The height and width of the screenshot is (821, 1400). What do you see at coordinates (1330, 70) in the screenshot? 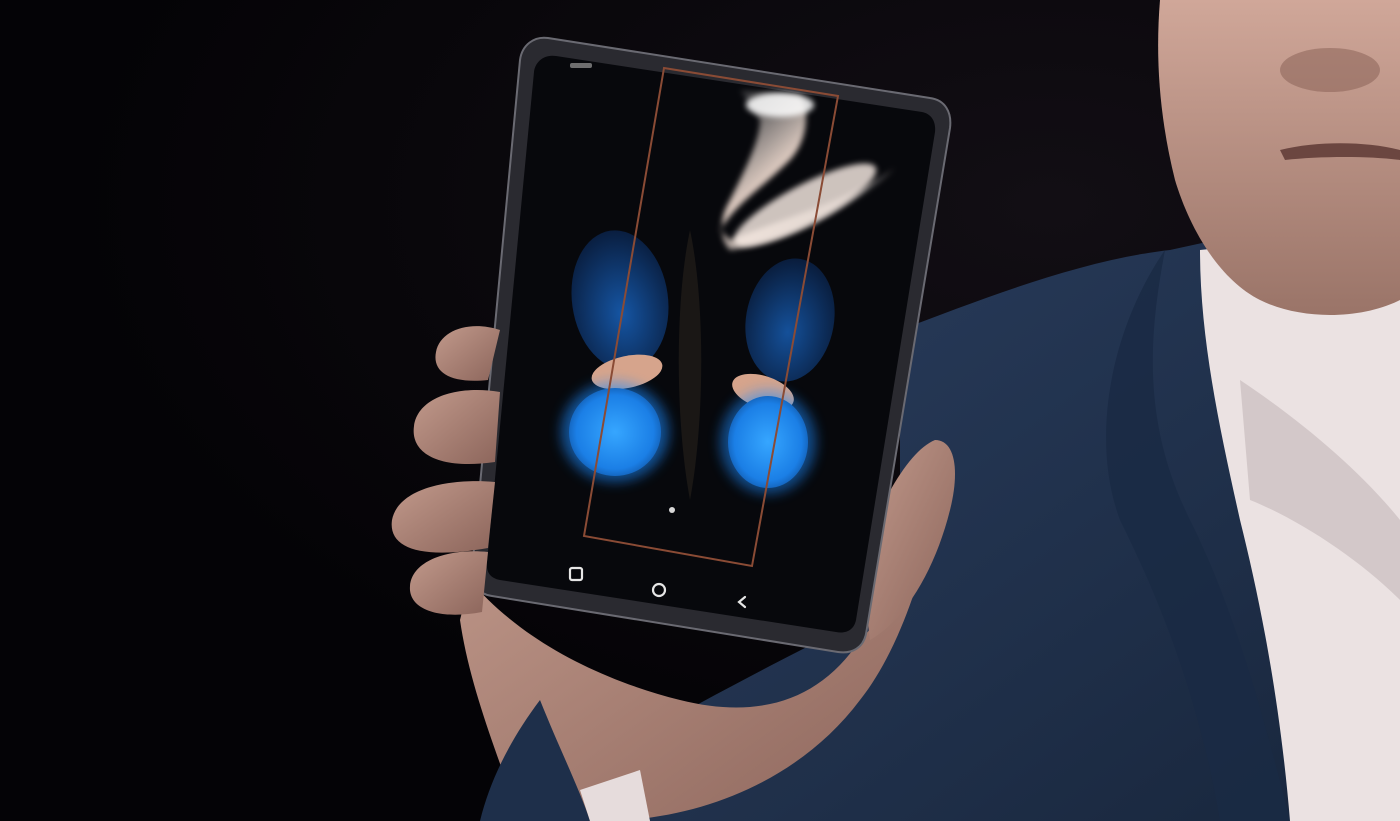
I see `presenter-nose-shadow` at bounding box center [1330, 70].